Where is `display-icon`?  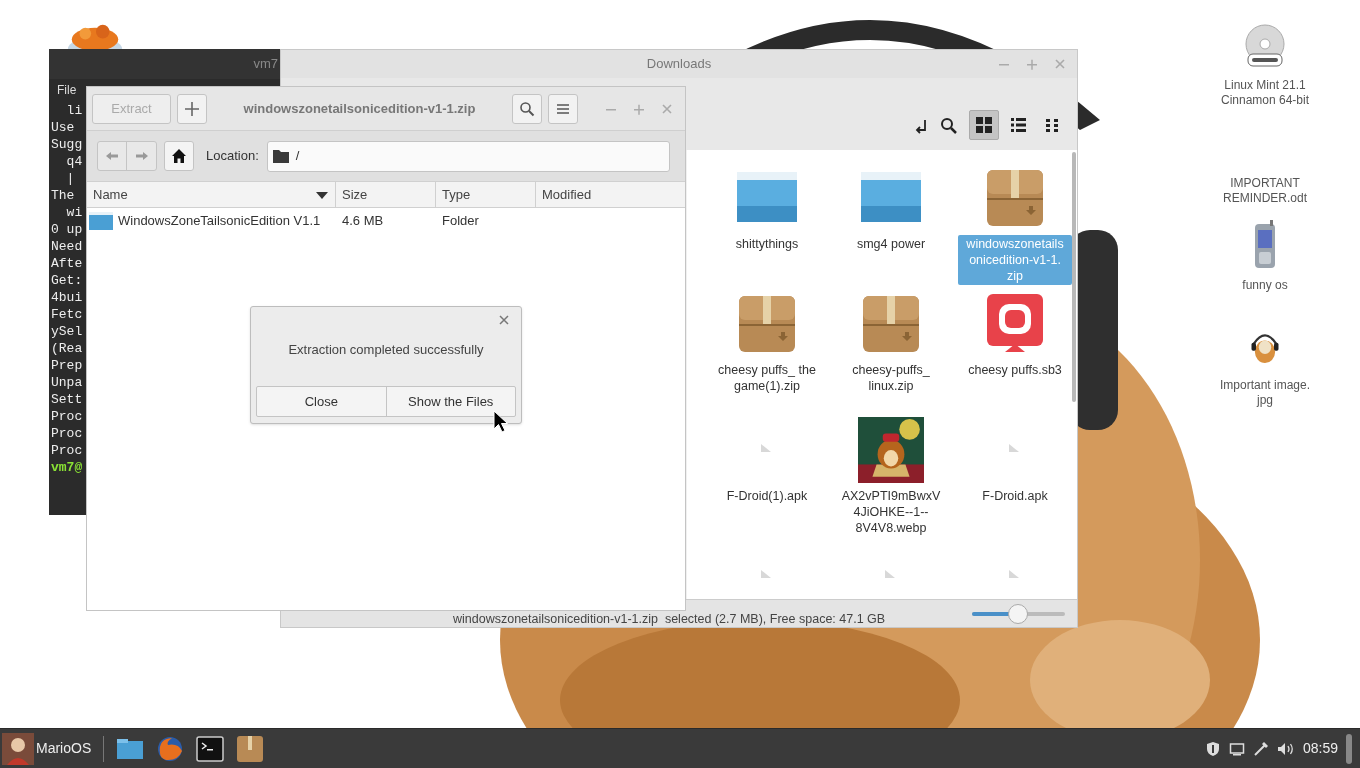
display-icon is located at coordinates (1236, 748).